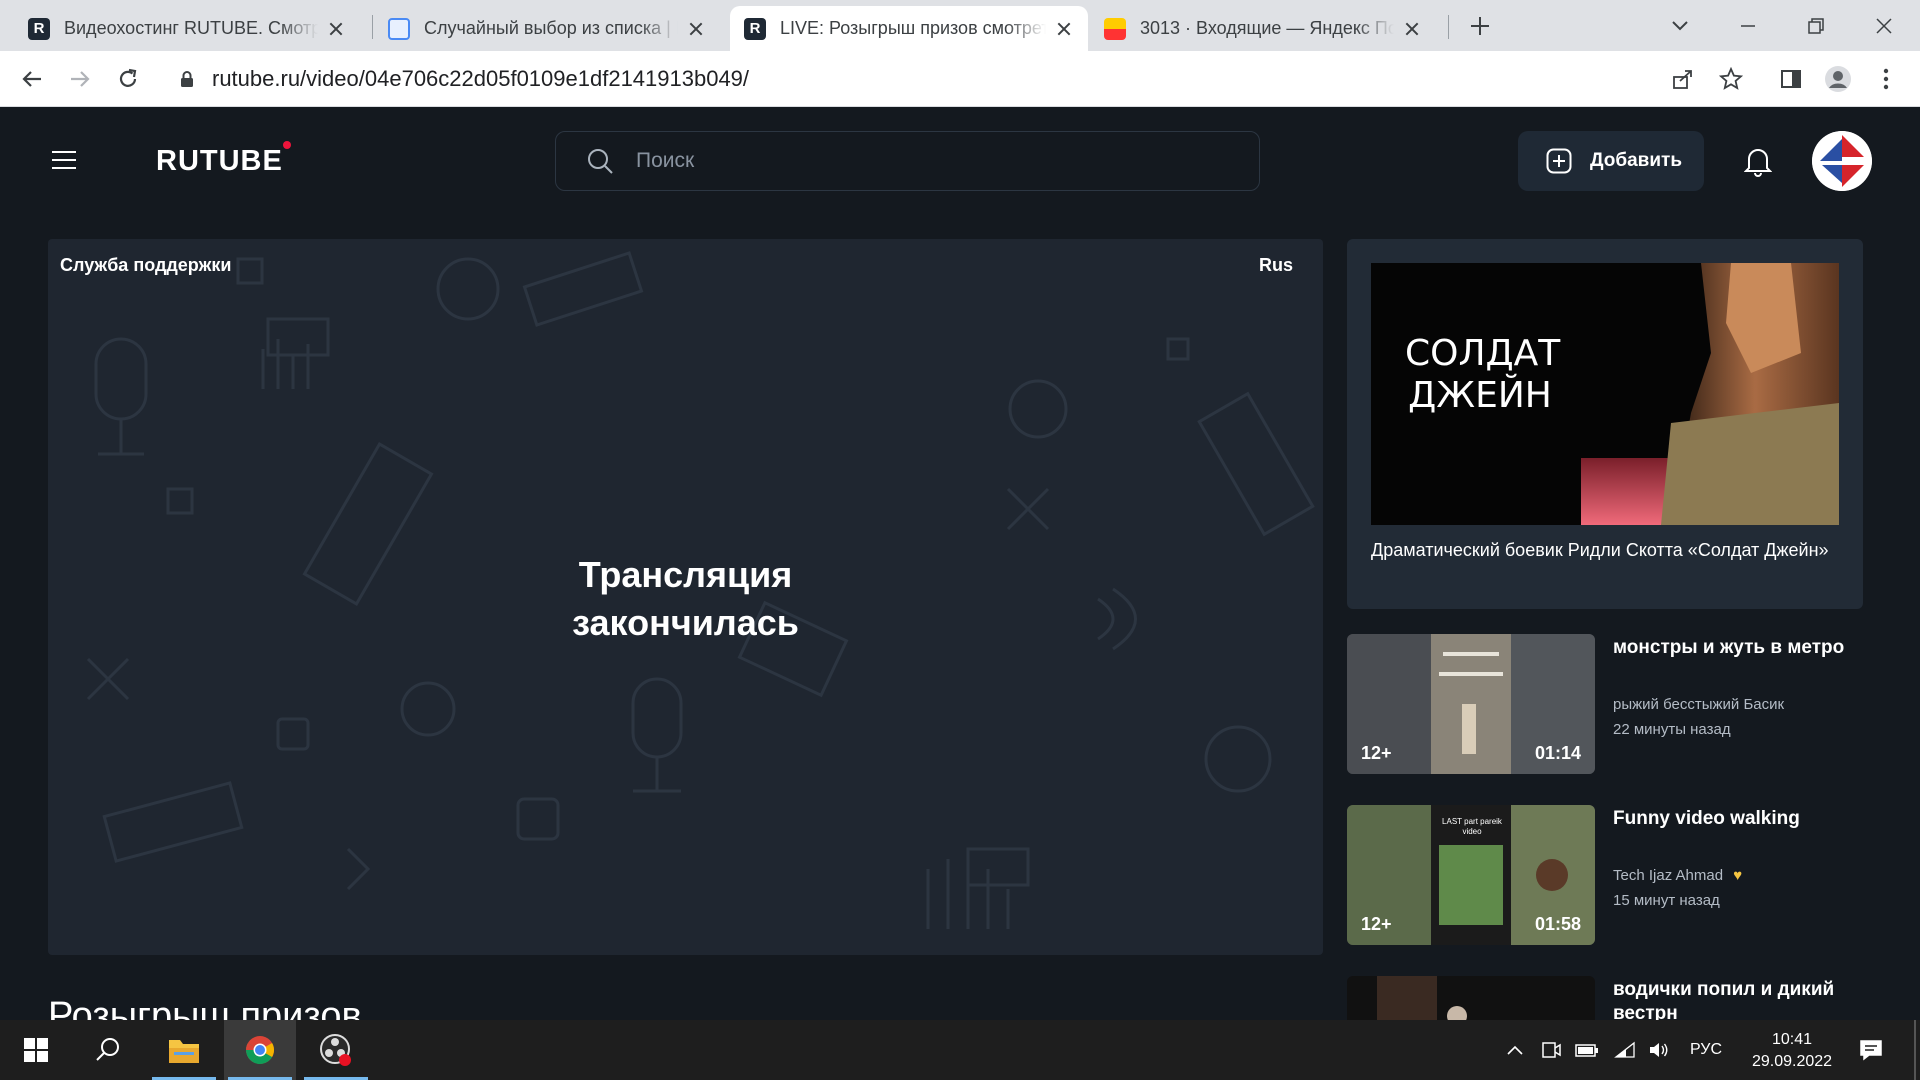  I want to click on network-icon, so click(1625, 1050).